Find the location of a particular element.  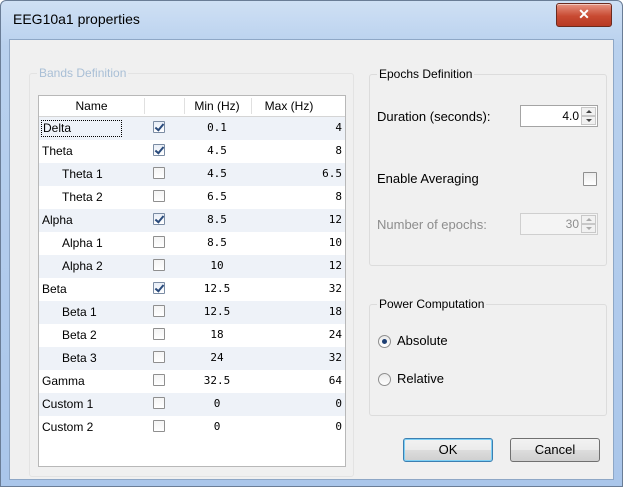

band-min-cell: 18 is located at coordinates (217, 334).